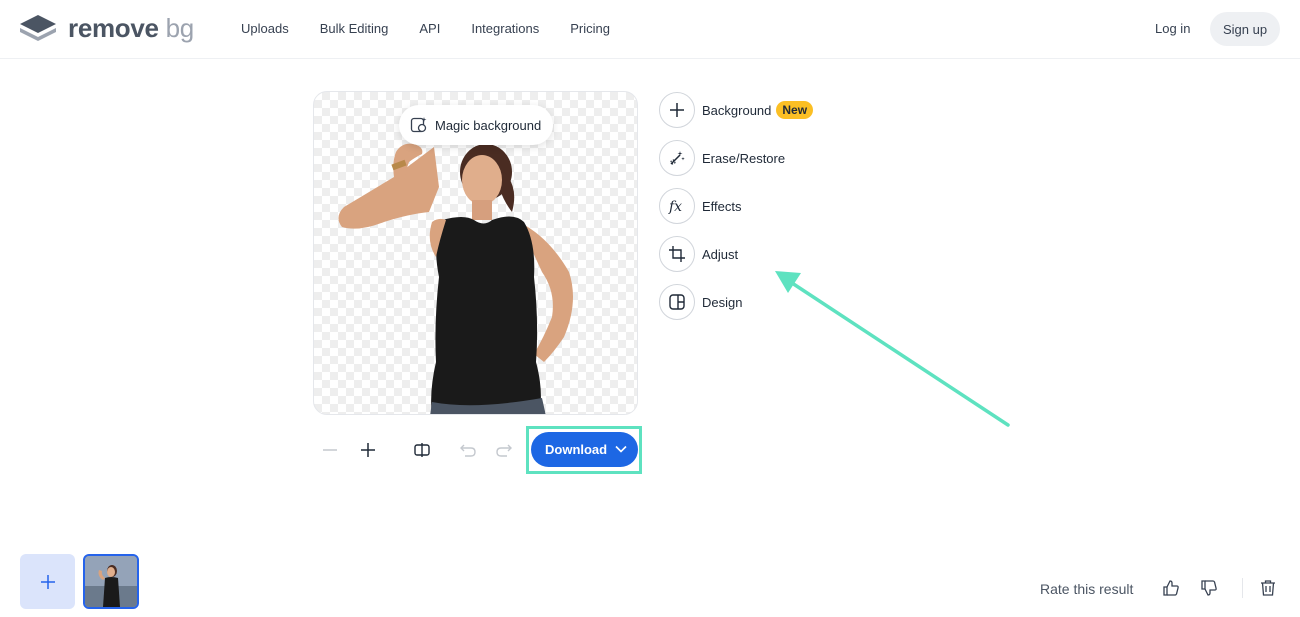 The width and height of the screenshot is (1300, 617). Describe the element at coordinates (700, 206) in the screenshot. I see `tool-effects: fx Effects` at that location.